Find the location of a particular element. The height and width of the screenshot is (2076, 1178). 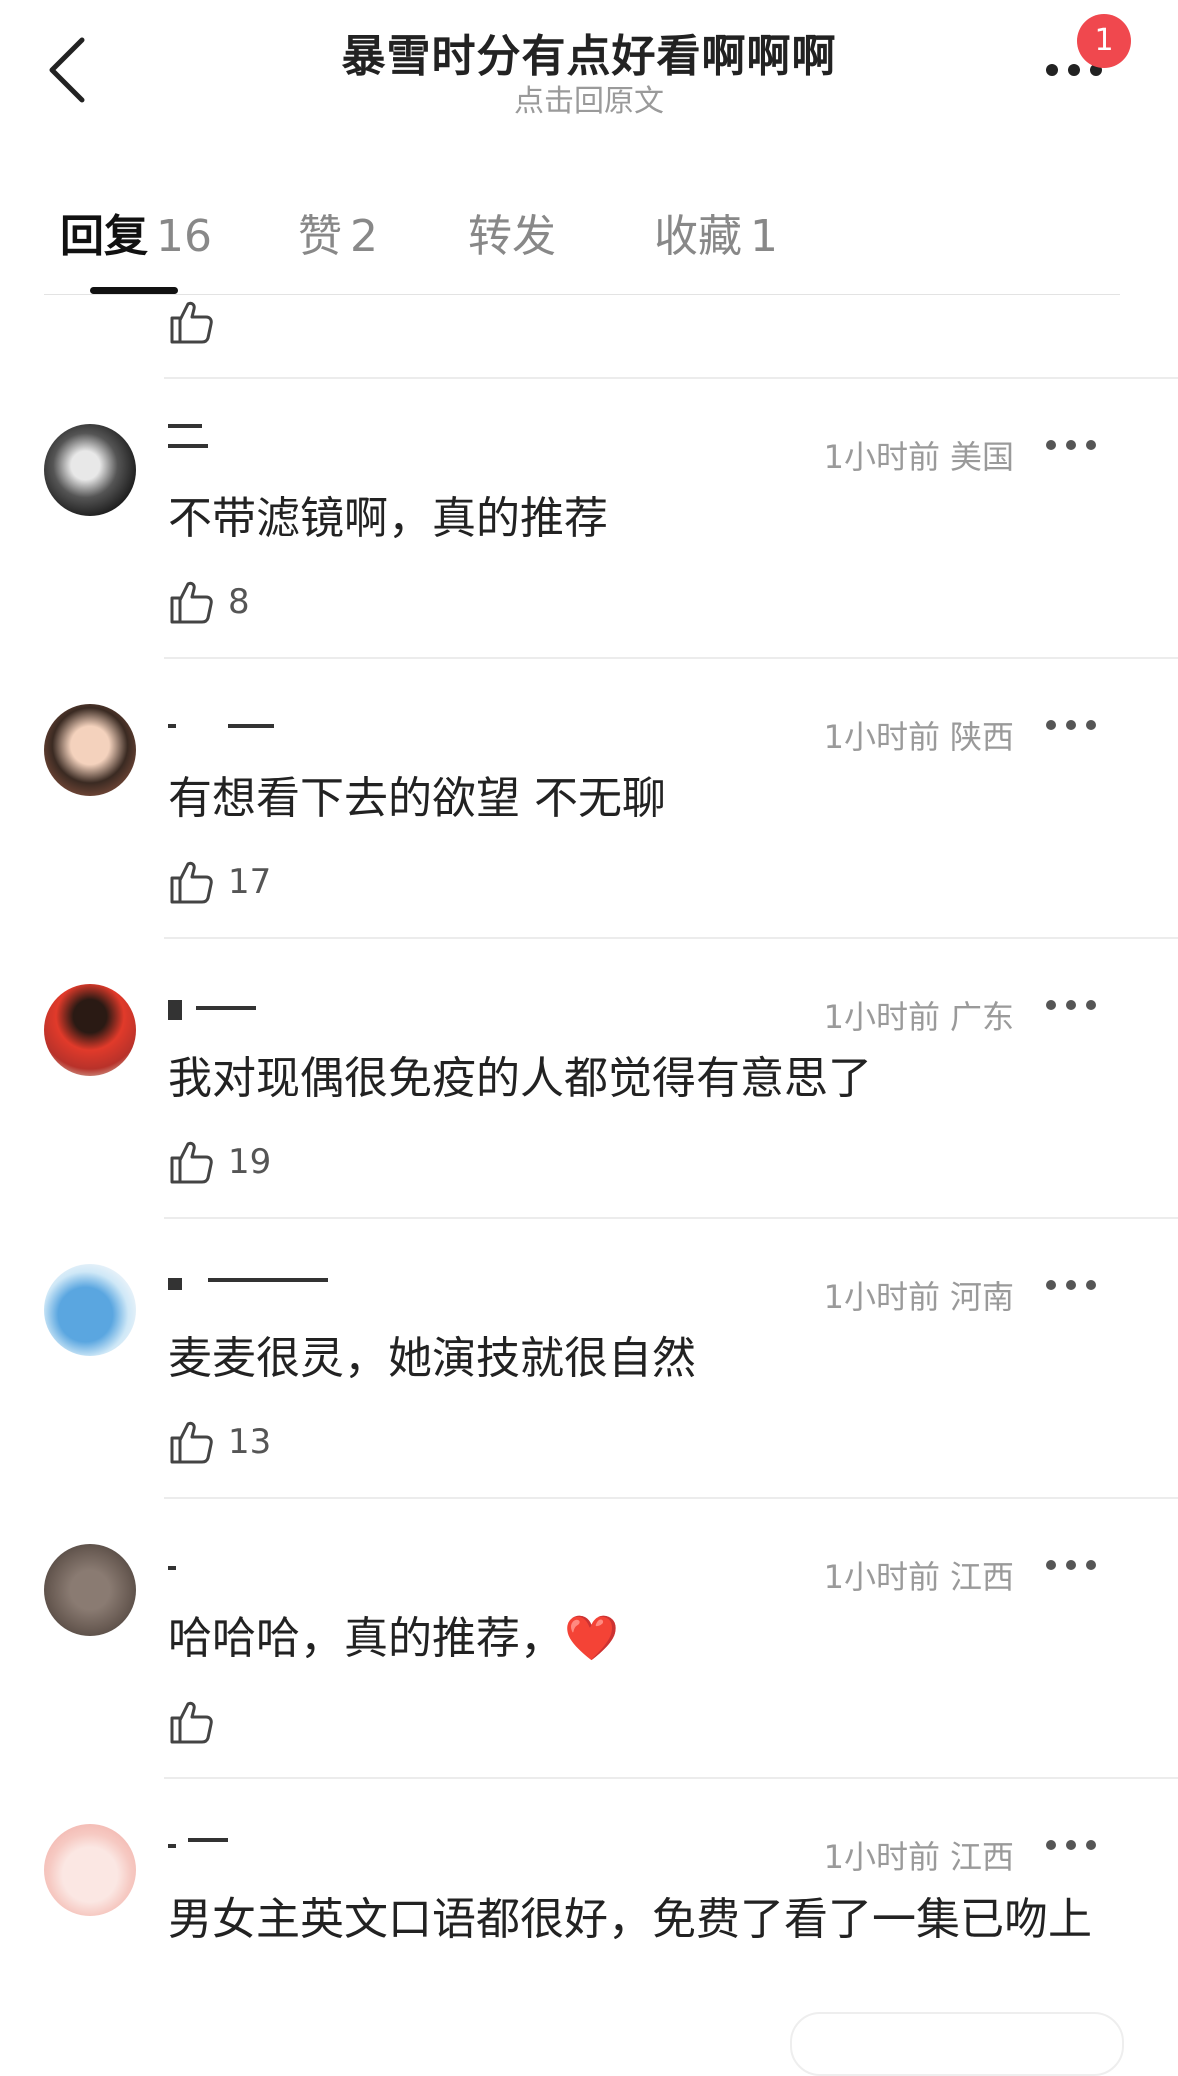

active-tab-indicator is located at coordinates (134, 290).